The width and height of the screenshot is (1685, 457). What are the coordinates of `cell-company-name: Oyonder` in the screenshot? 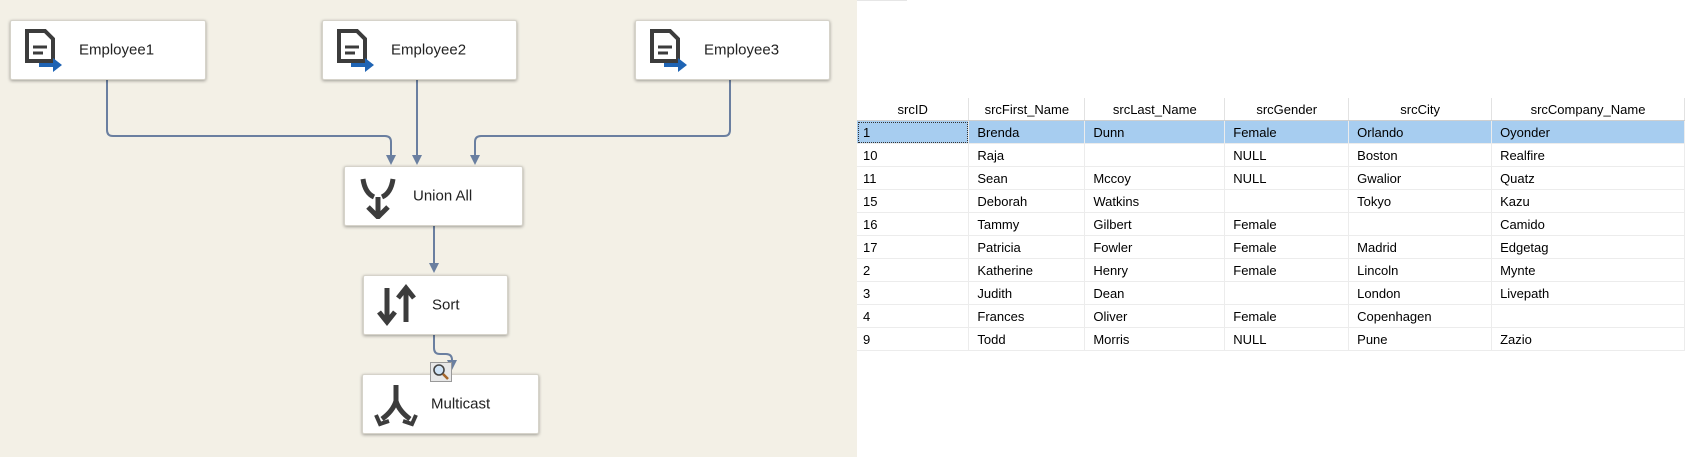 It's located at (1588, 132).